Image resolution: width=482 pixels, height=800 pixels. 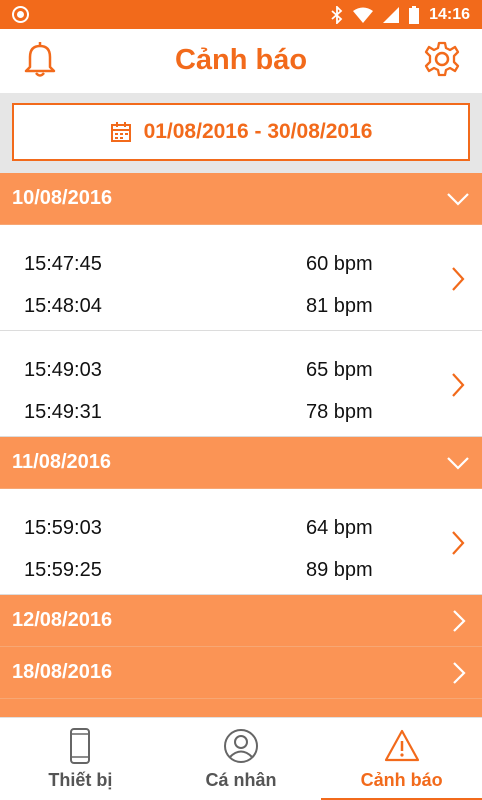 I want to click on tab-devices: Thiết bị, so click(x=80, y=759).